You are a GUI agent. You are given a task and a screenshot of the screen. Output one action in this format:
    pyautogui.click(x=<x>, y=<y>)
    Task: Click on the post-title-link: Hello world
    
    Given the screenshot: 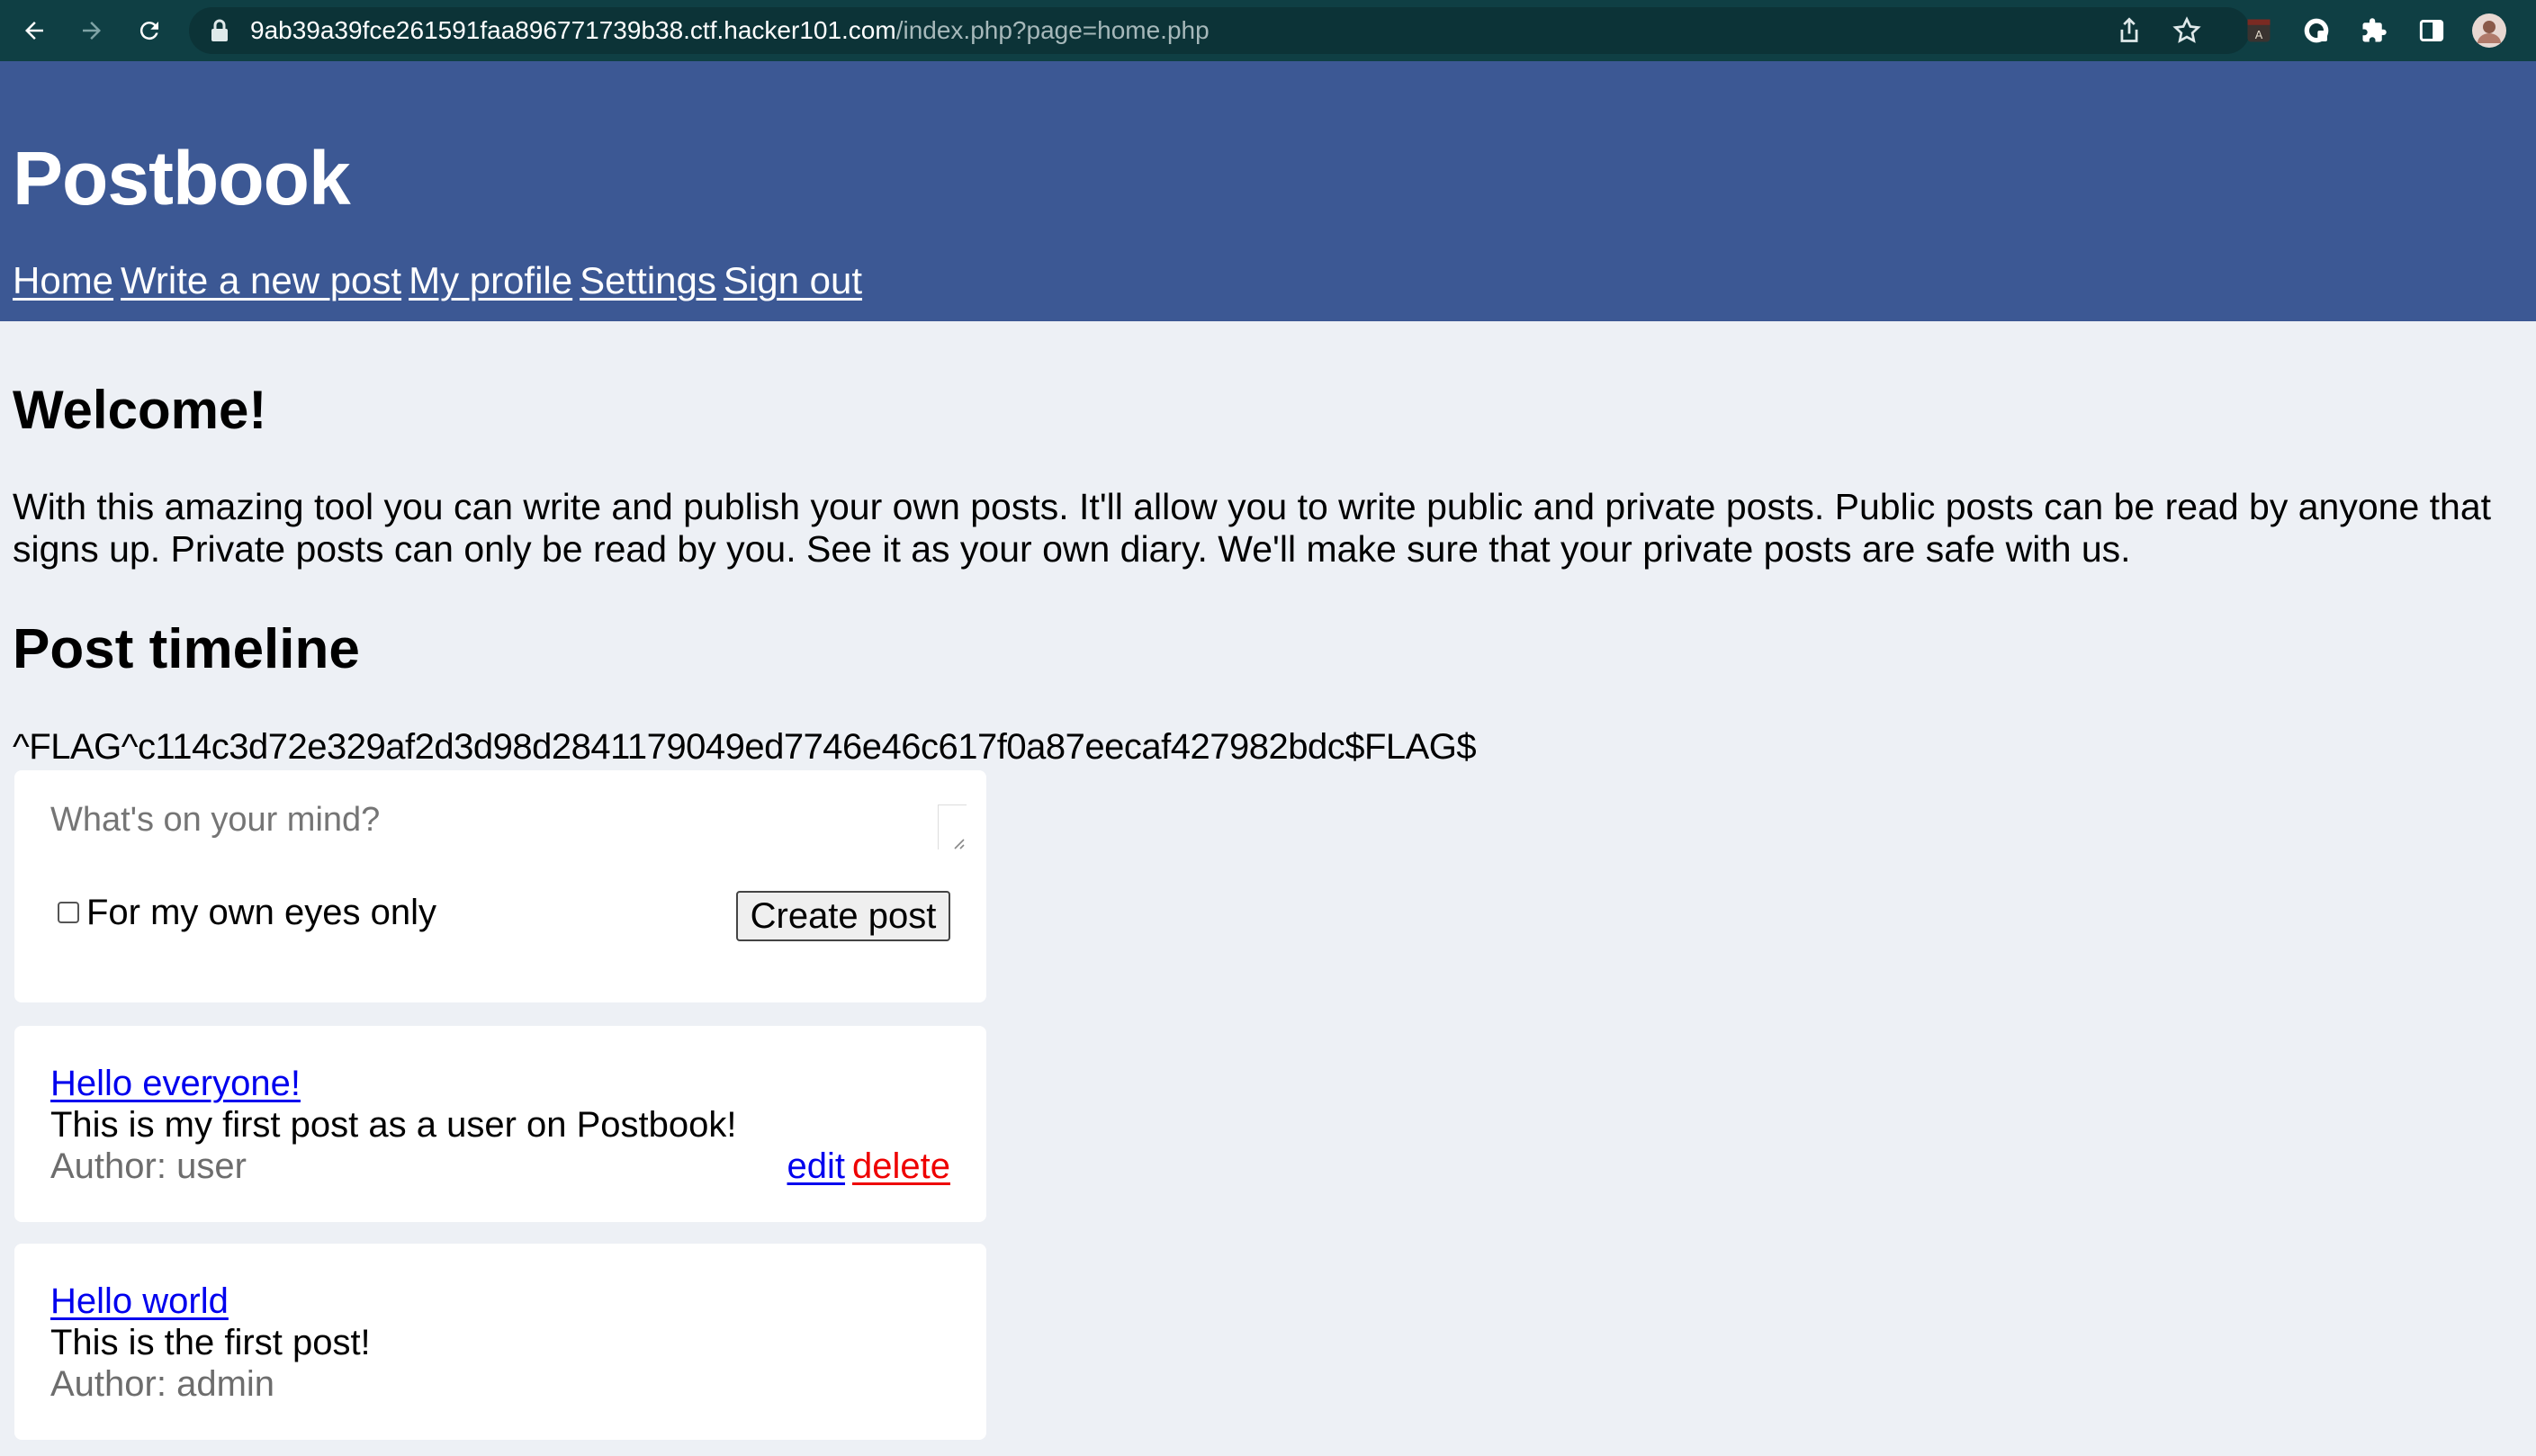 What is the action you would take?
    pyautogui.click(x=139, y=1301)
    